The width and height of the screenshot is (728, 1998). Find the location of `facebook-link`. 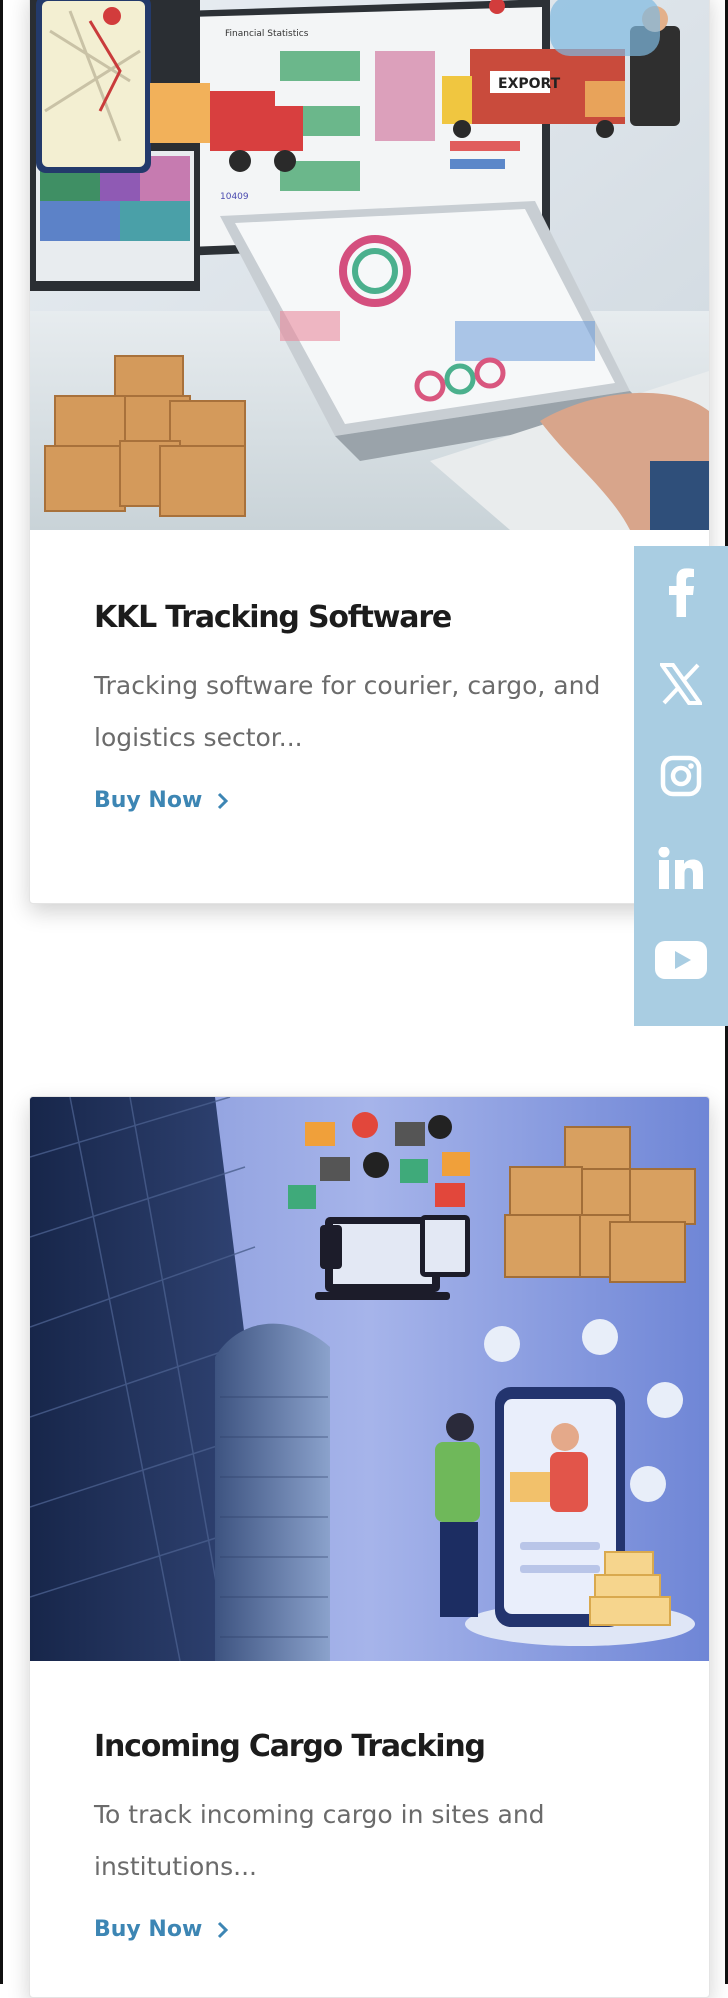

facebook-link is located at coordinates (681, 592).